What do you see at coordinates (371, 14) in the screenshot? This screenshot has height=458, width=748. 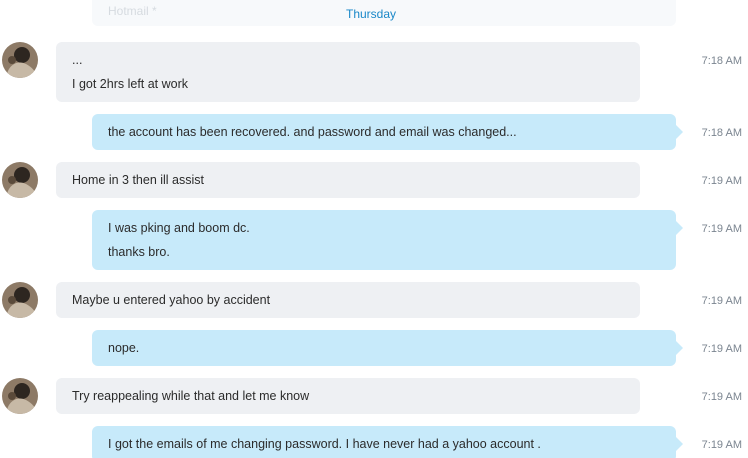 I see `day-divider: Thursday` at bounding box center [371, 14].